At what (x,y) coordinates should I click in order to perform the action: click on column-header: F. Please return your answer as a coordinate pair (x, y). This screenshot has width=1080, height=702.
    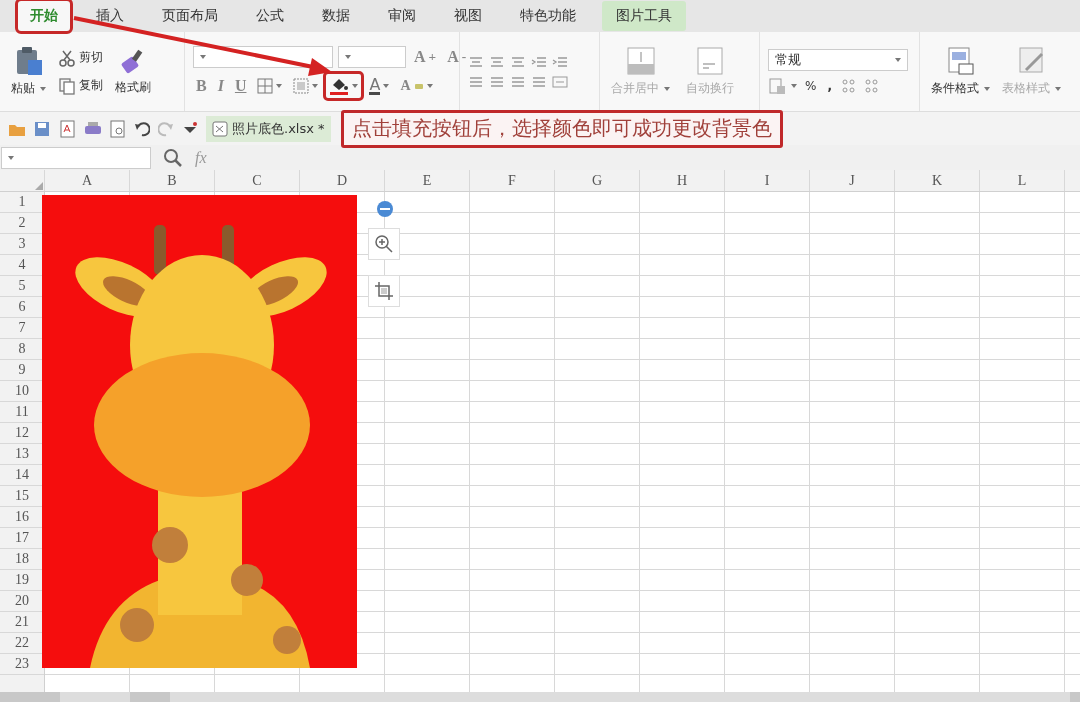
    Looking at the image, I should click on (512, 180).